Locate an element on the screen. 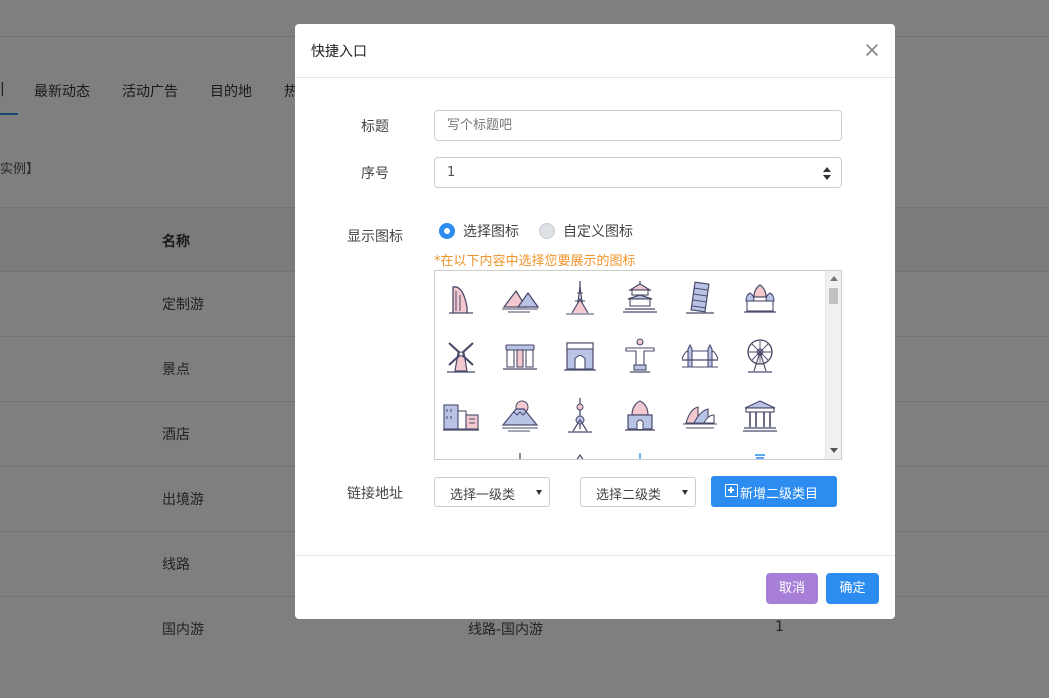 The width and height of the screenshot is (1049, 698). scroll-down-icon is located at coordinates (834, 450).